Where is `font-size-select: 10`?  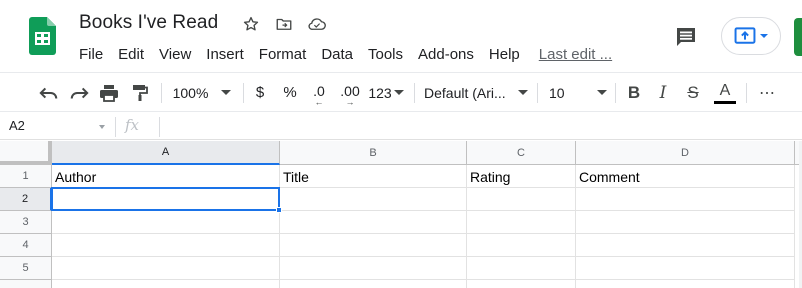 font-size-select: 10 is located at coordinates (578, 92).